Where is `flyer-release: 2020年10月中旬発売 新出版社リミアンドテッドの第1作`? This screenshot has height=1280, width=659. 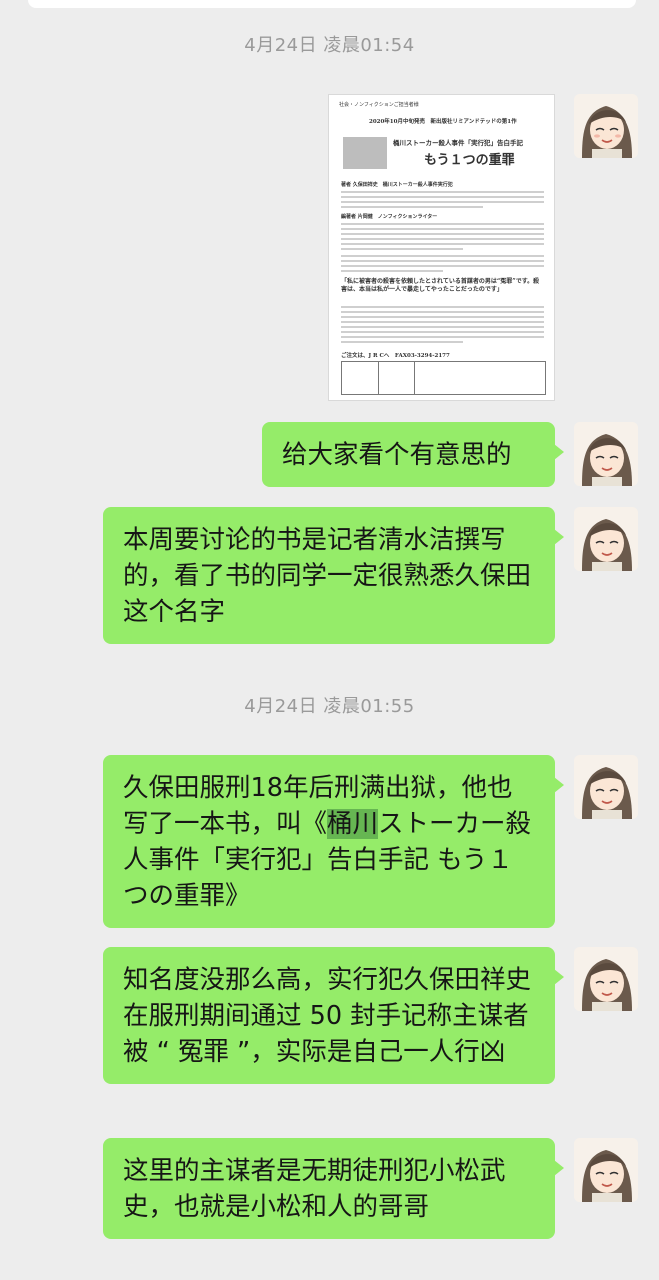 flyer-release: 2020年10月中旬発売 新出版社リミアンドテッドの第1作 is located at coordinates (443, 122).